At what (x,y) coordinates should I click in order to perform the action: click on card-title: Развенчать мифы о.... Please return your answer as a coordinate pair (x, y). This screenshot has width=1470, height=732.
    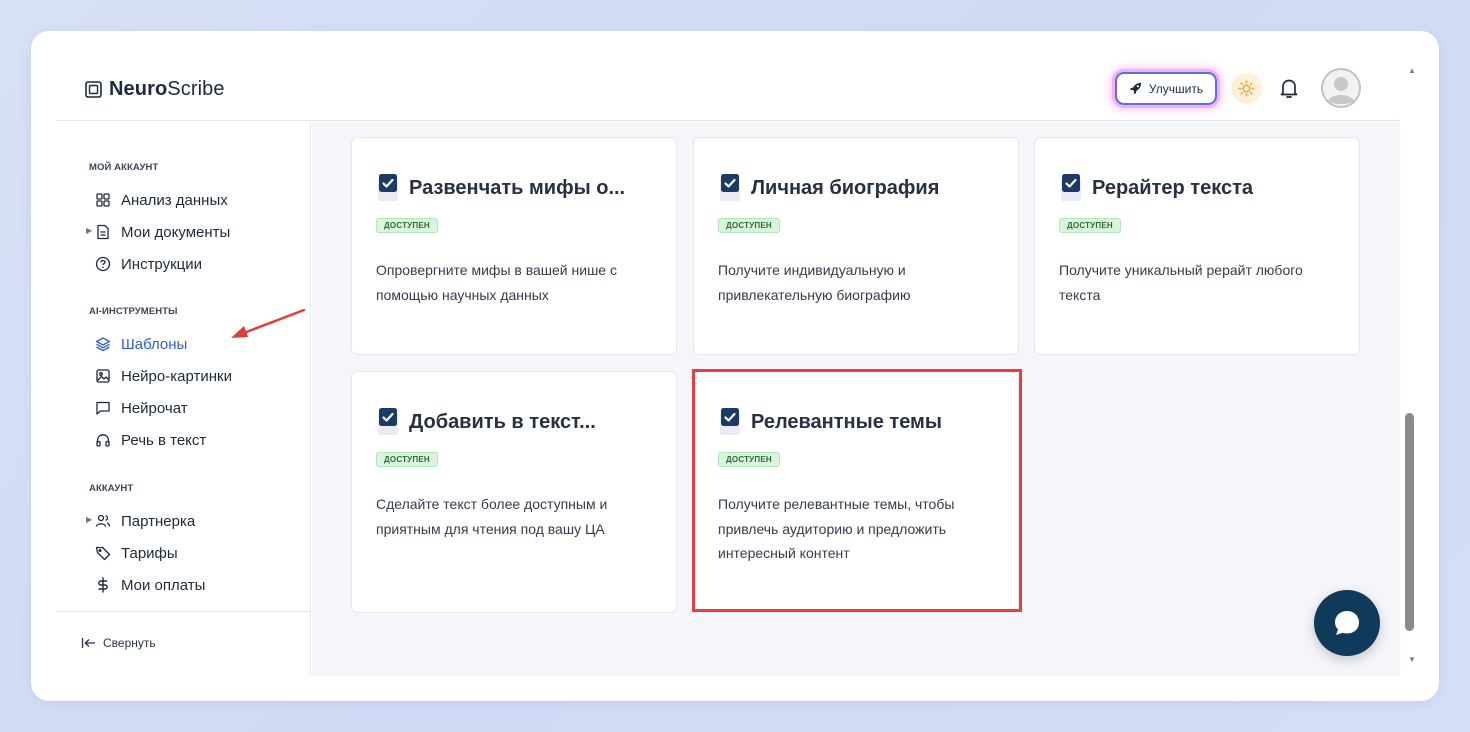
    Looking at the image, I should click on (517, 187).